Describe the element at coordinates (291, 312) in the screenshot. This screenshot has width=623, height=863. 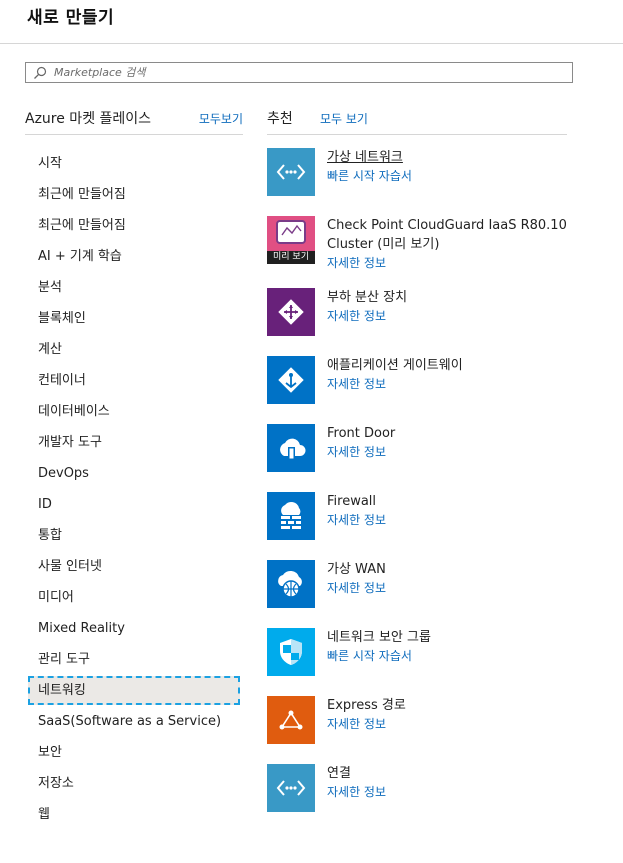
I see `load-balancer-icon` at that location.